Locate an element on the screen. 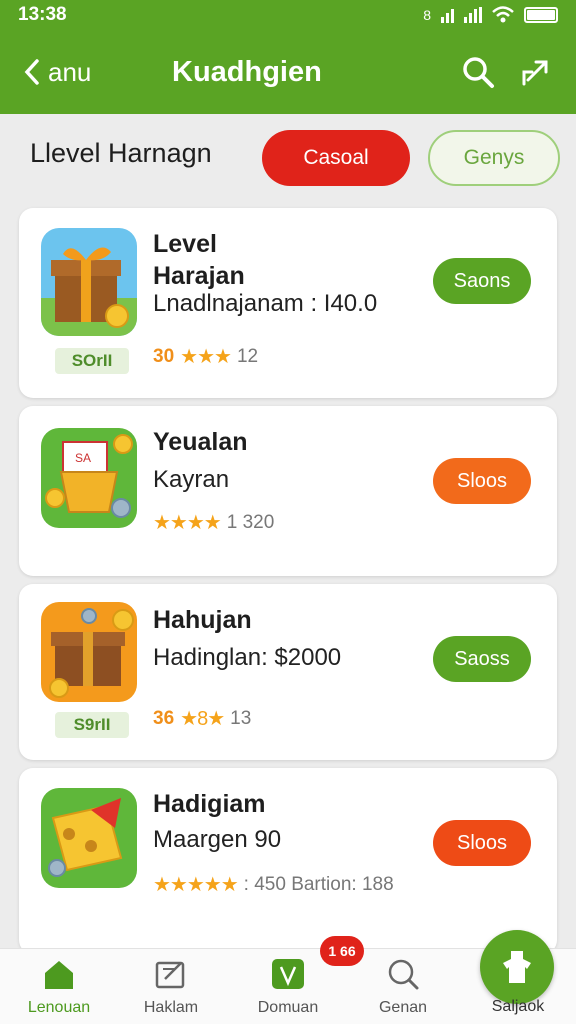 This screenshot has width=576, height=1024. leaf-icon is located at coordinates (288, 974).